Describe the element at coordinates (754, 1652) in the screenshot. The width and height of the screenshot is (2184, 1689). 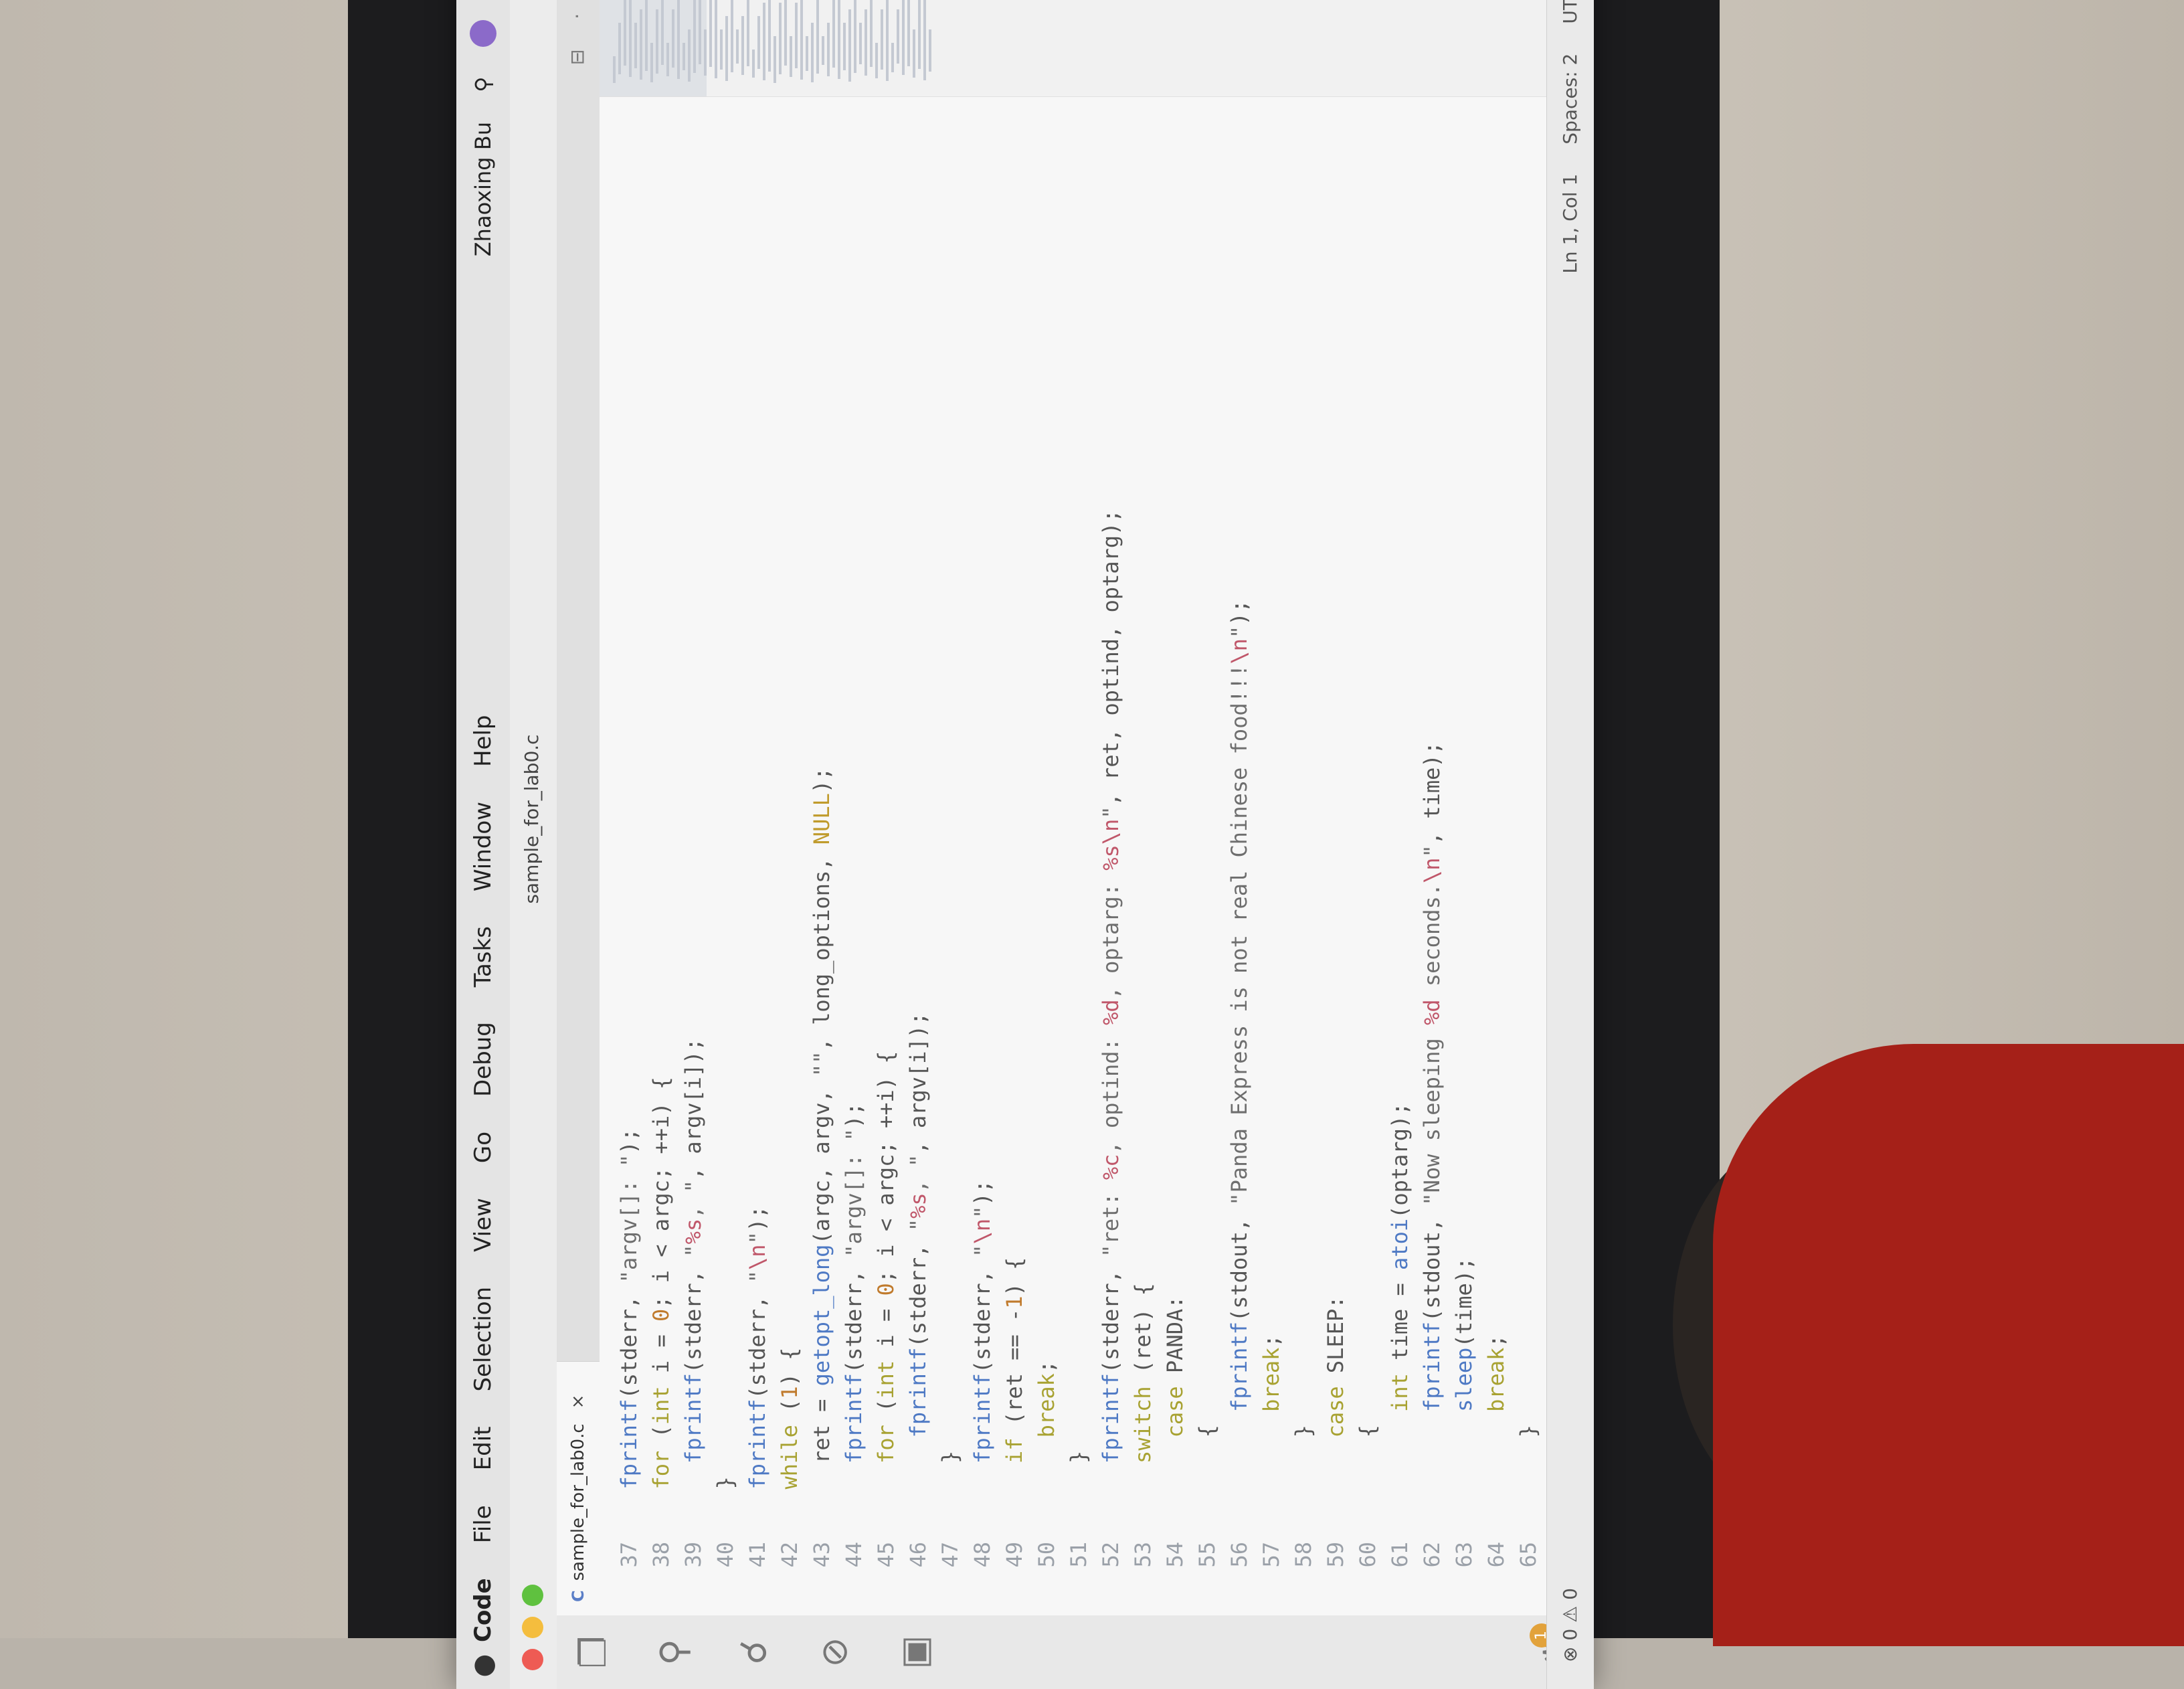
I see `source-control-icon: ☌` at that location.